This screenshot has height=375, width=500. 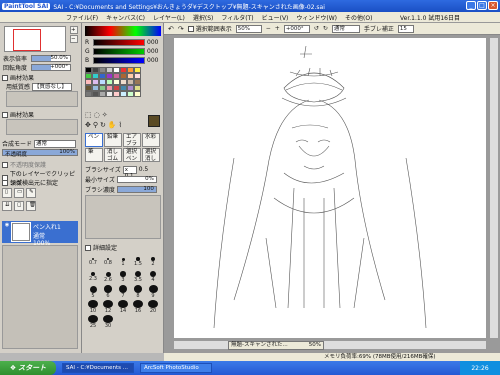 What do you see at coordinates (237, 17) in the screenshot?
I see `menu-filter: フィルタ(T)` at bounding box center [237, 17].